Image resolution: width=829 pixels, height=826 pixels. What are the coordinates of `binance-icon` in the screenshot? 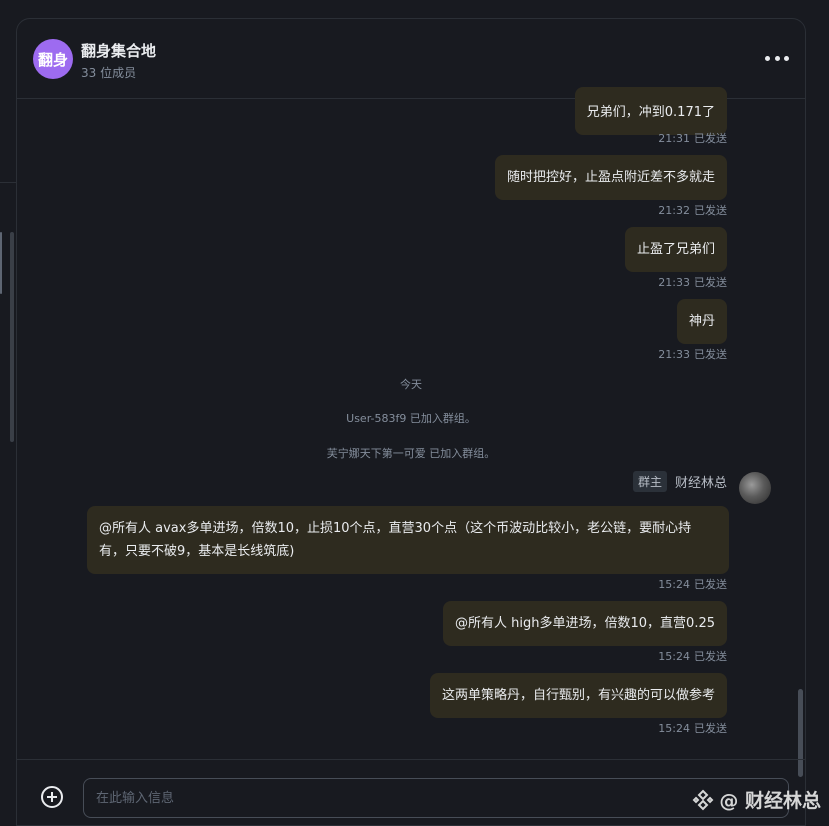 It's located at (703, 799).